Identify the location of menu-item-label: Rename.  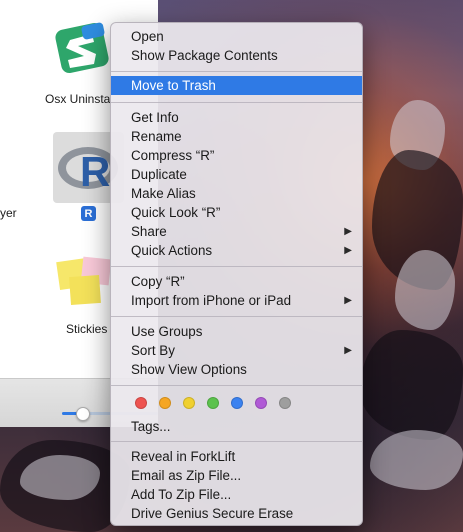
(156, 136).